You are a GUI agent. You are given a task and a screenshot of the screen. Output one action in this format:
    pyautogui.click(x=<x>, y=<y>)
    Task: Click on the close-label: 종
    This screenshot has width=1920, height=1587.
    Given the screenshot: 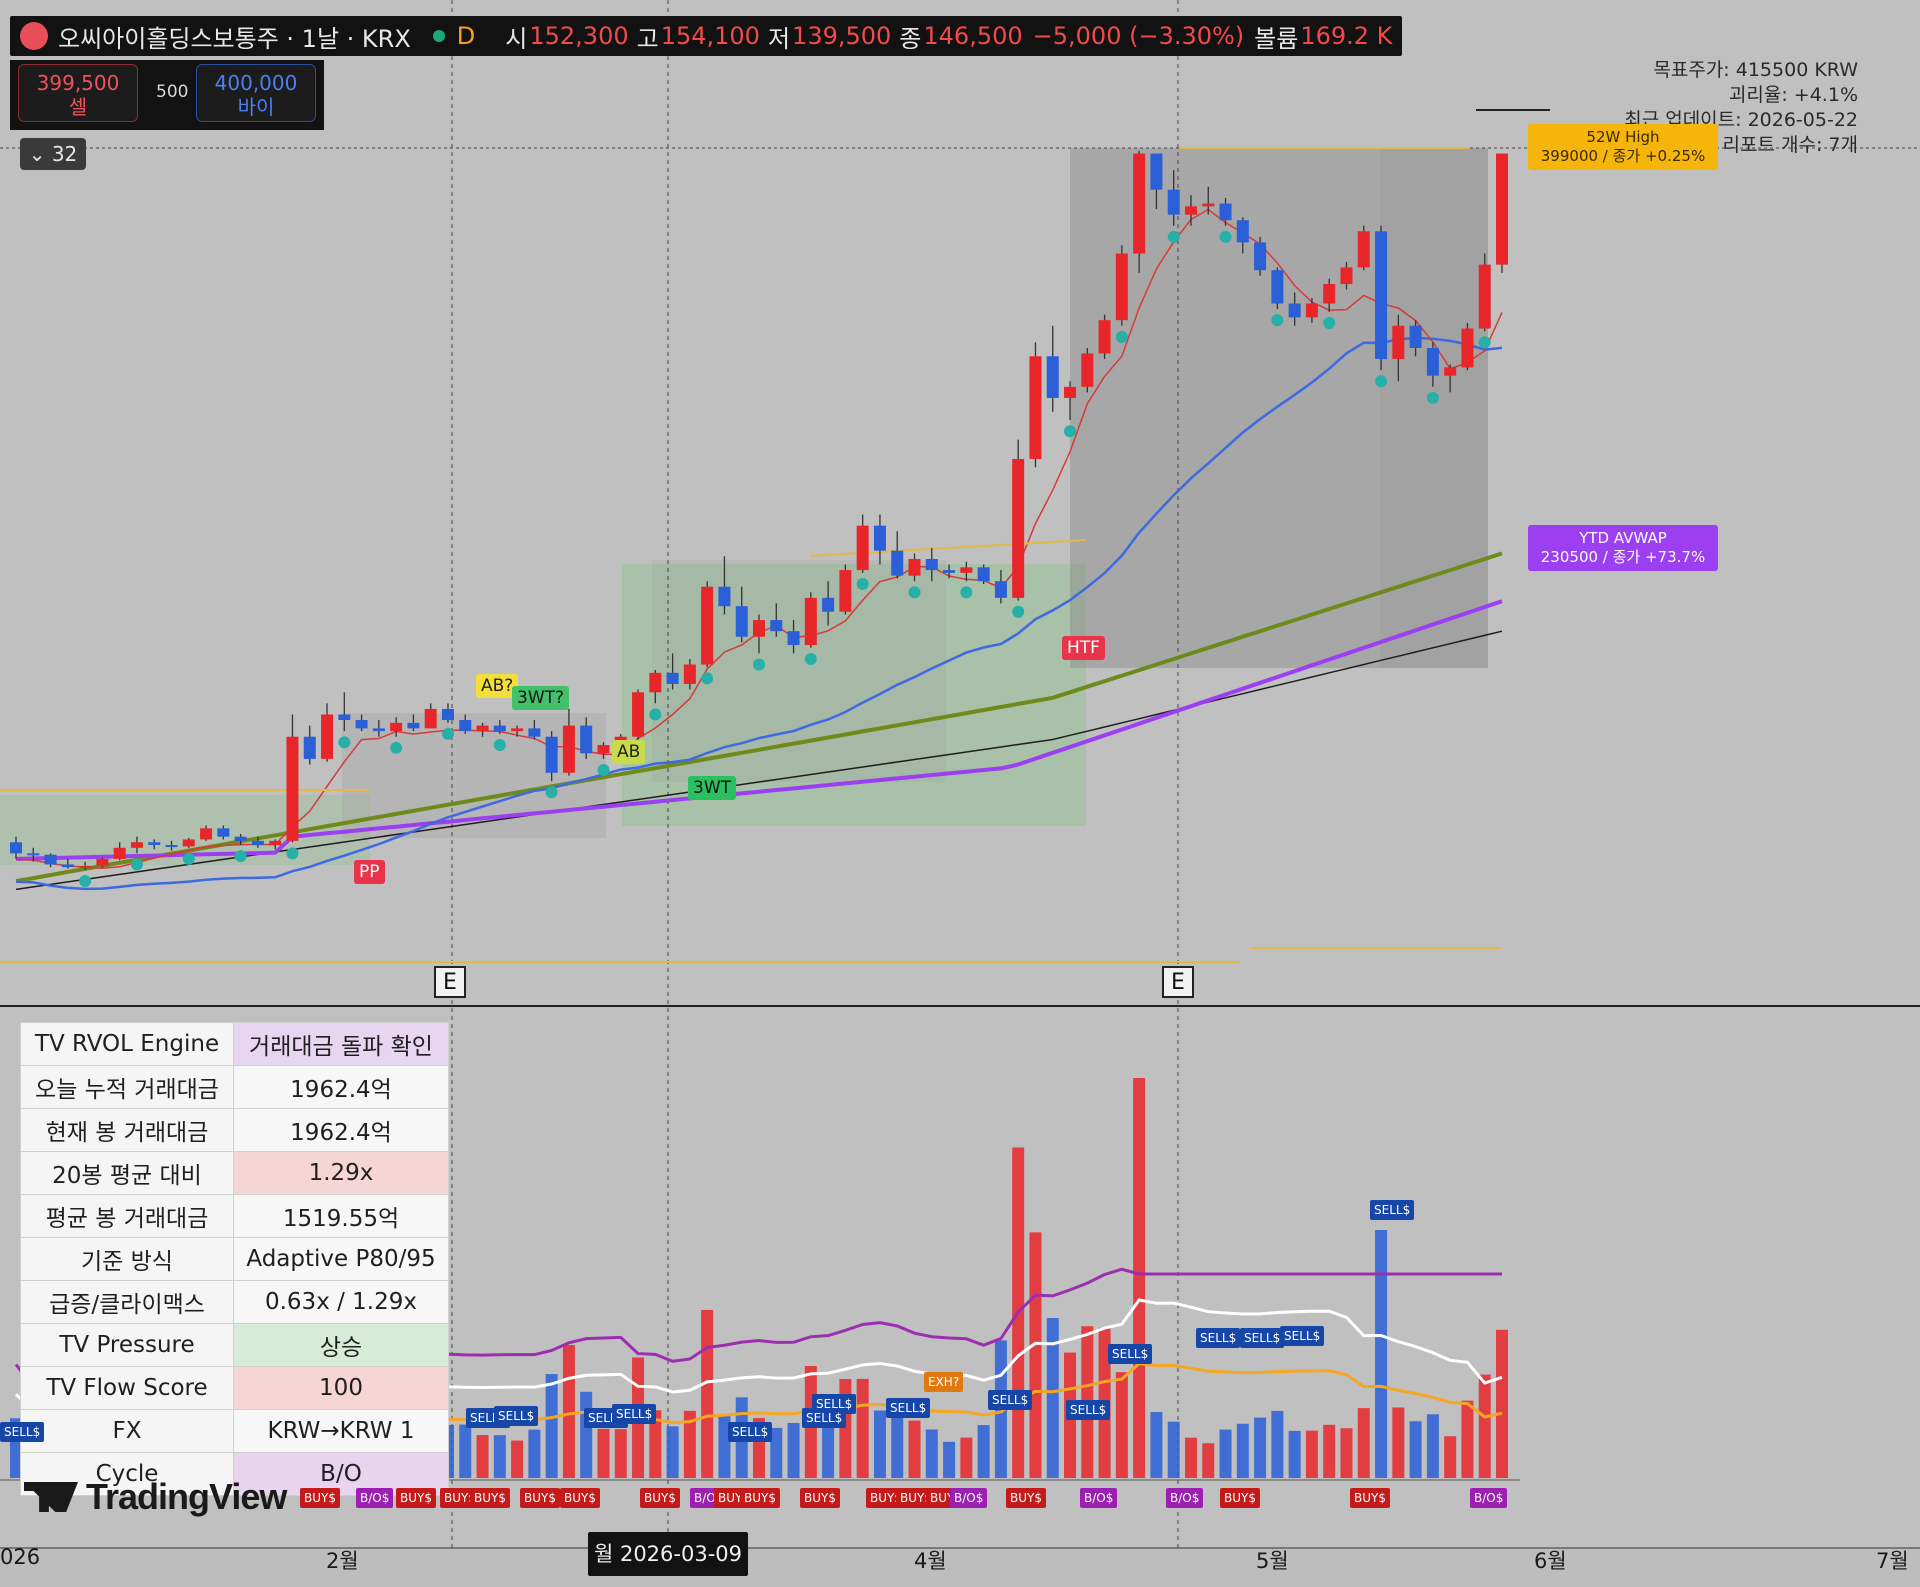 What is the action you would take?
    pyautogui.click(x=910, y=38)
    